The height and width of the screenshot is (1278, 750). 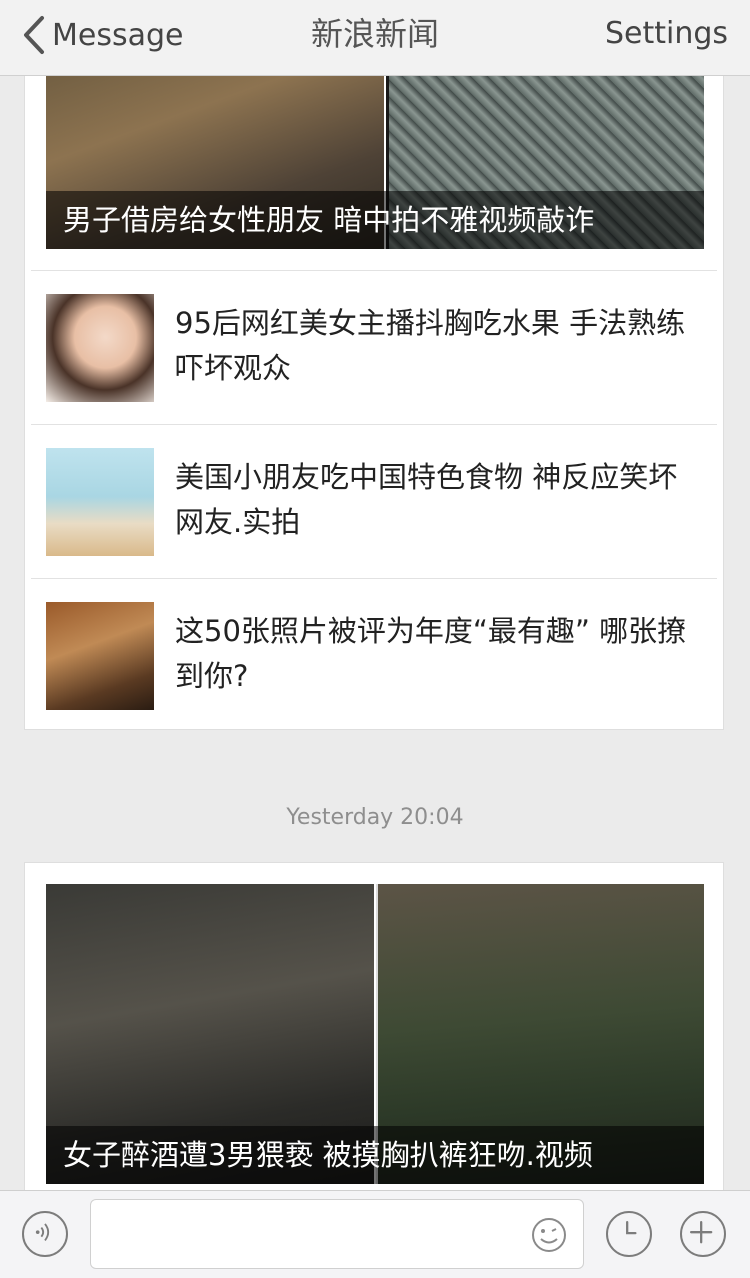 I want to click on hero-caption: 女子醉酒遭3男猥亵 被摸胸扒裤狂吻.视频, so click(x=375, y=1155).